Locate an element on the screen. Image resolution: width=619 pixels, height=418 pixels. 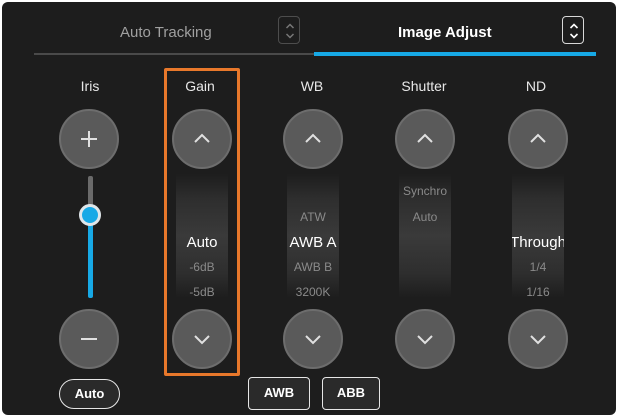
nd-down-button is located at coordinates (538, 339).